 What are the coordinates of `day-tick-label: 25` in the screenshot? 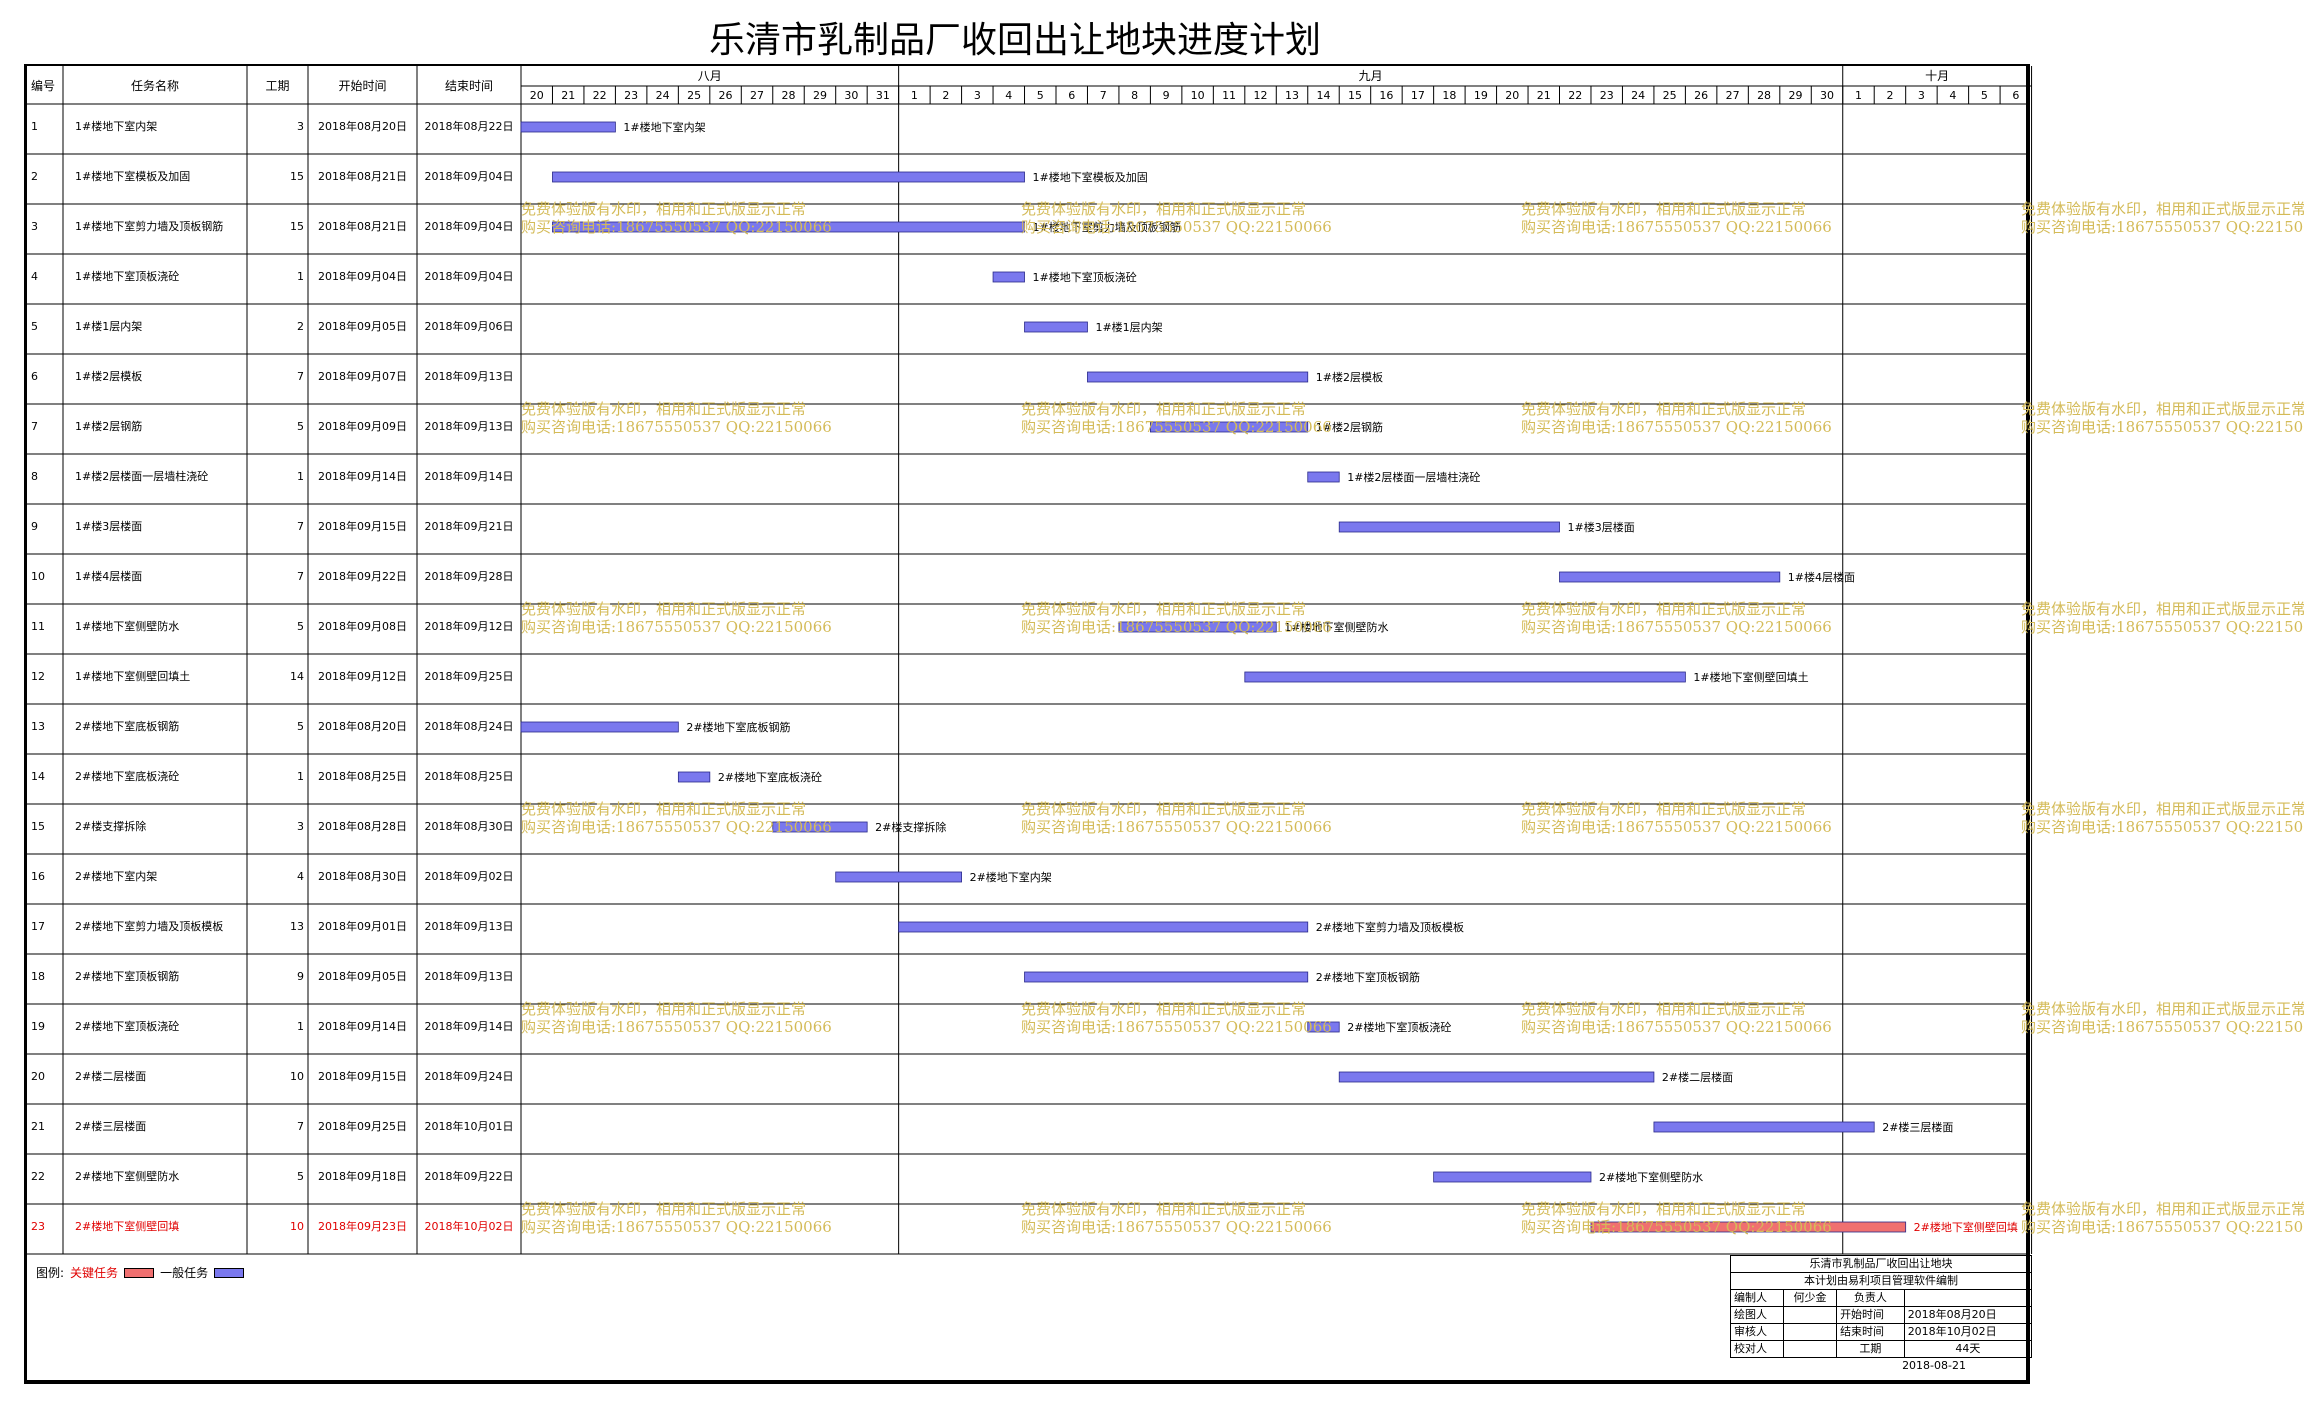 It's located at (1670, 95).